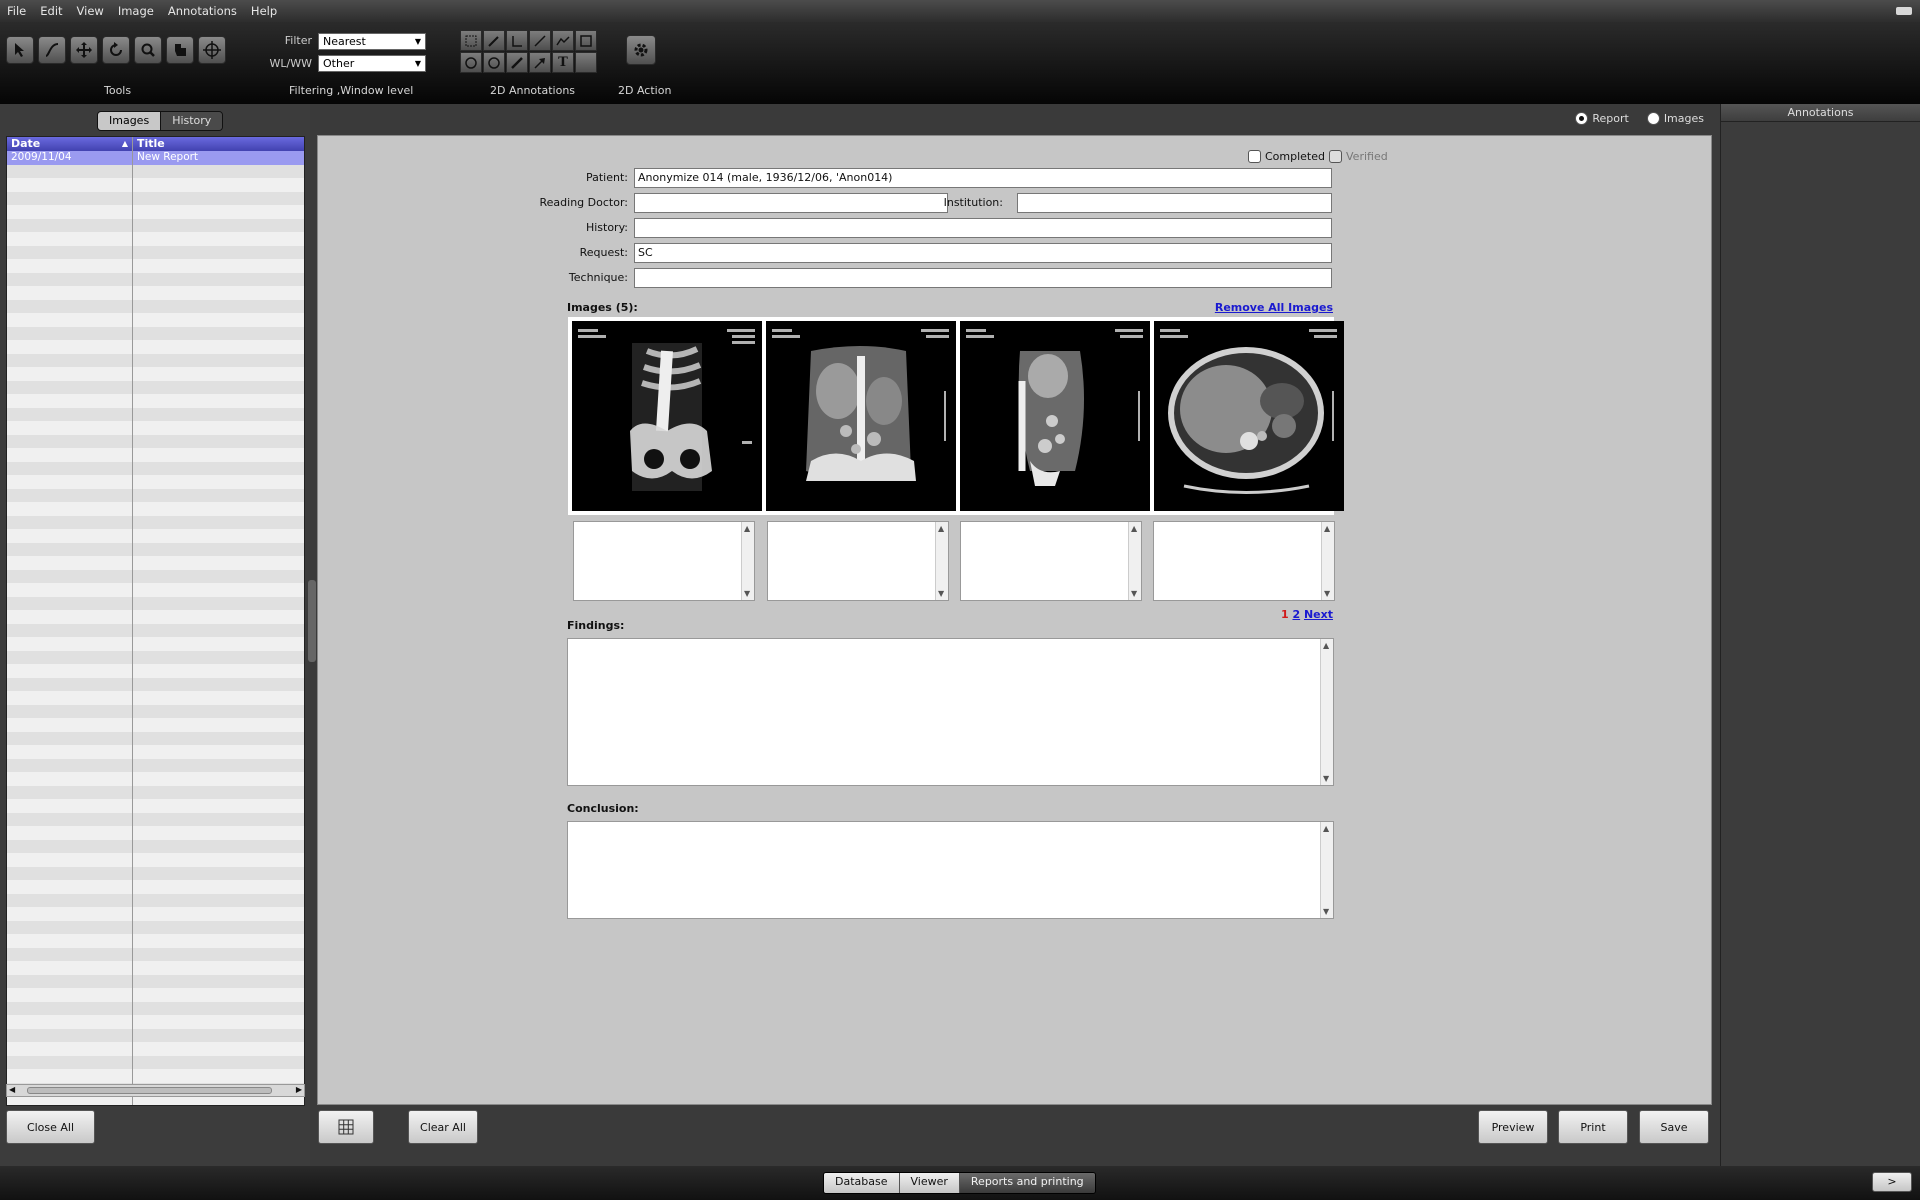 This screenshot has width=1920, height=1200. What do you see at coordinates (1674, 1127) in the screenshot?
I see `save-button: Save` at bounding box center [1674, 1127].